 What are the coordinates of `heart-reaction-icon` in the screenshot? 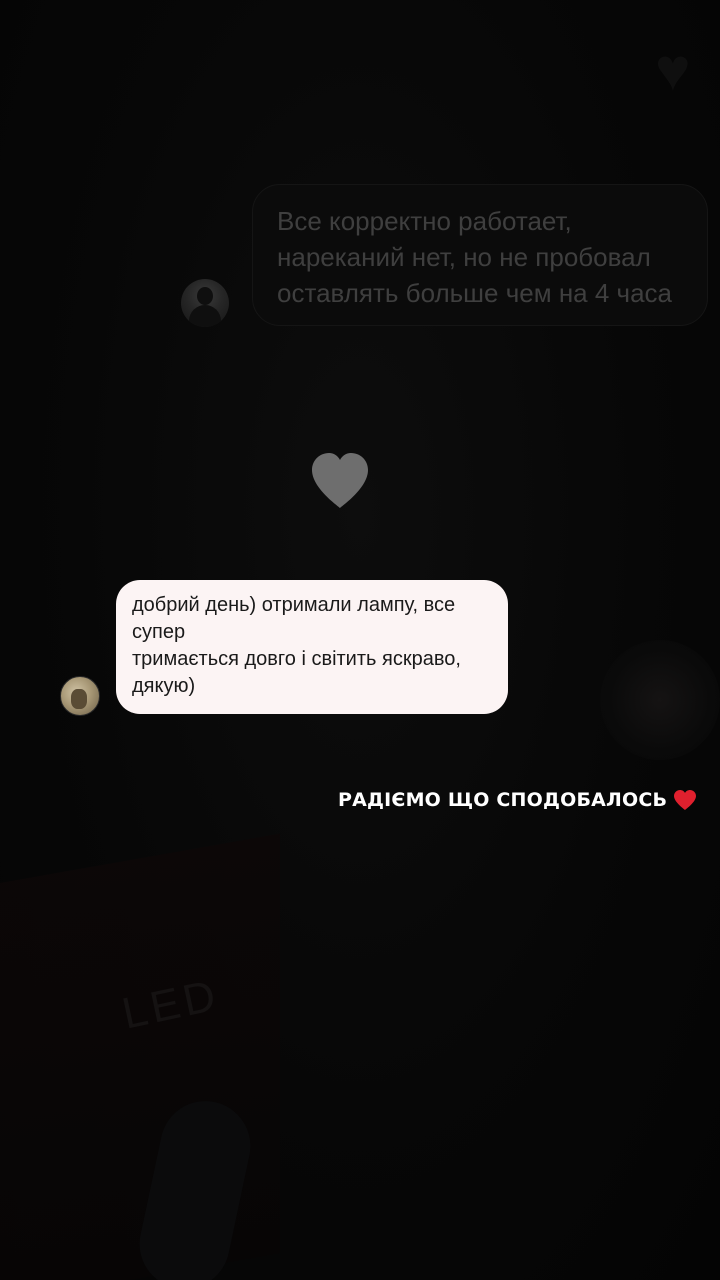 It's located at (340, 480).